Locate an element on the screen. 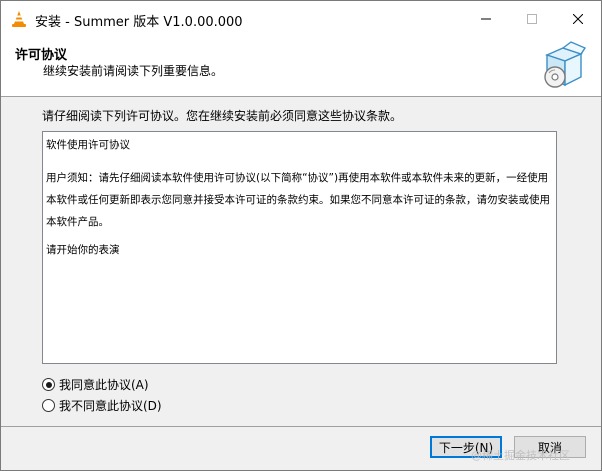 The image size is (602, 471). watermark: @稀土掘金技术社区 is located at coordinates (520, 455).